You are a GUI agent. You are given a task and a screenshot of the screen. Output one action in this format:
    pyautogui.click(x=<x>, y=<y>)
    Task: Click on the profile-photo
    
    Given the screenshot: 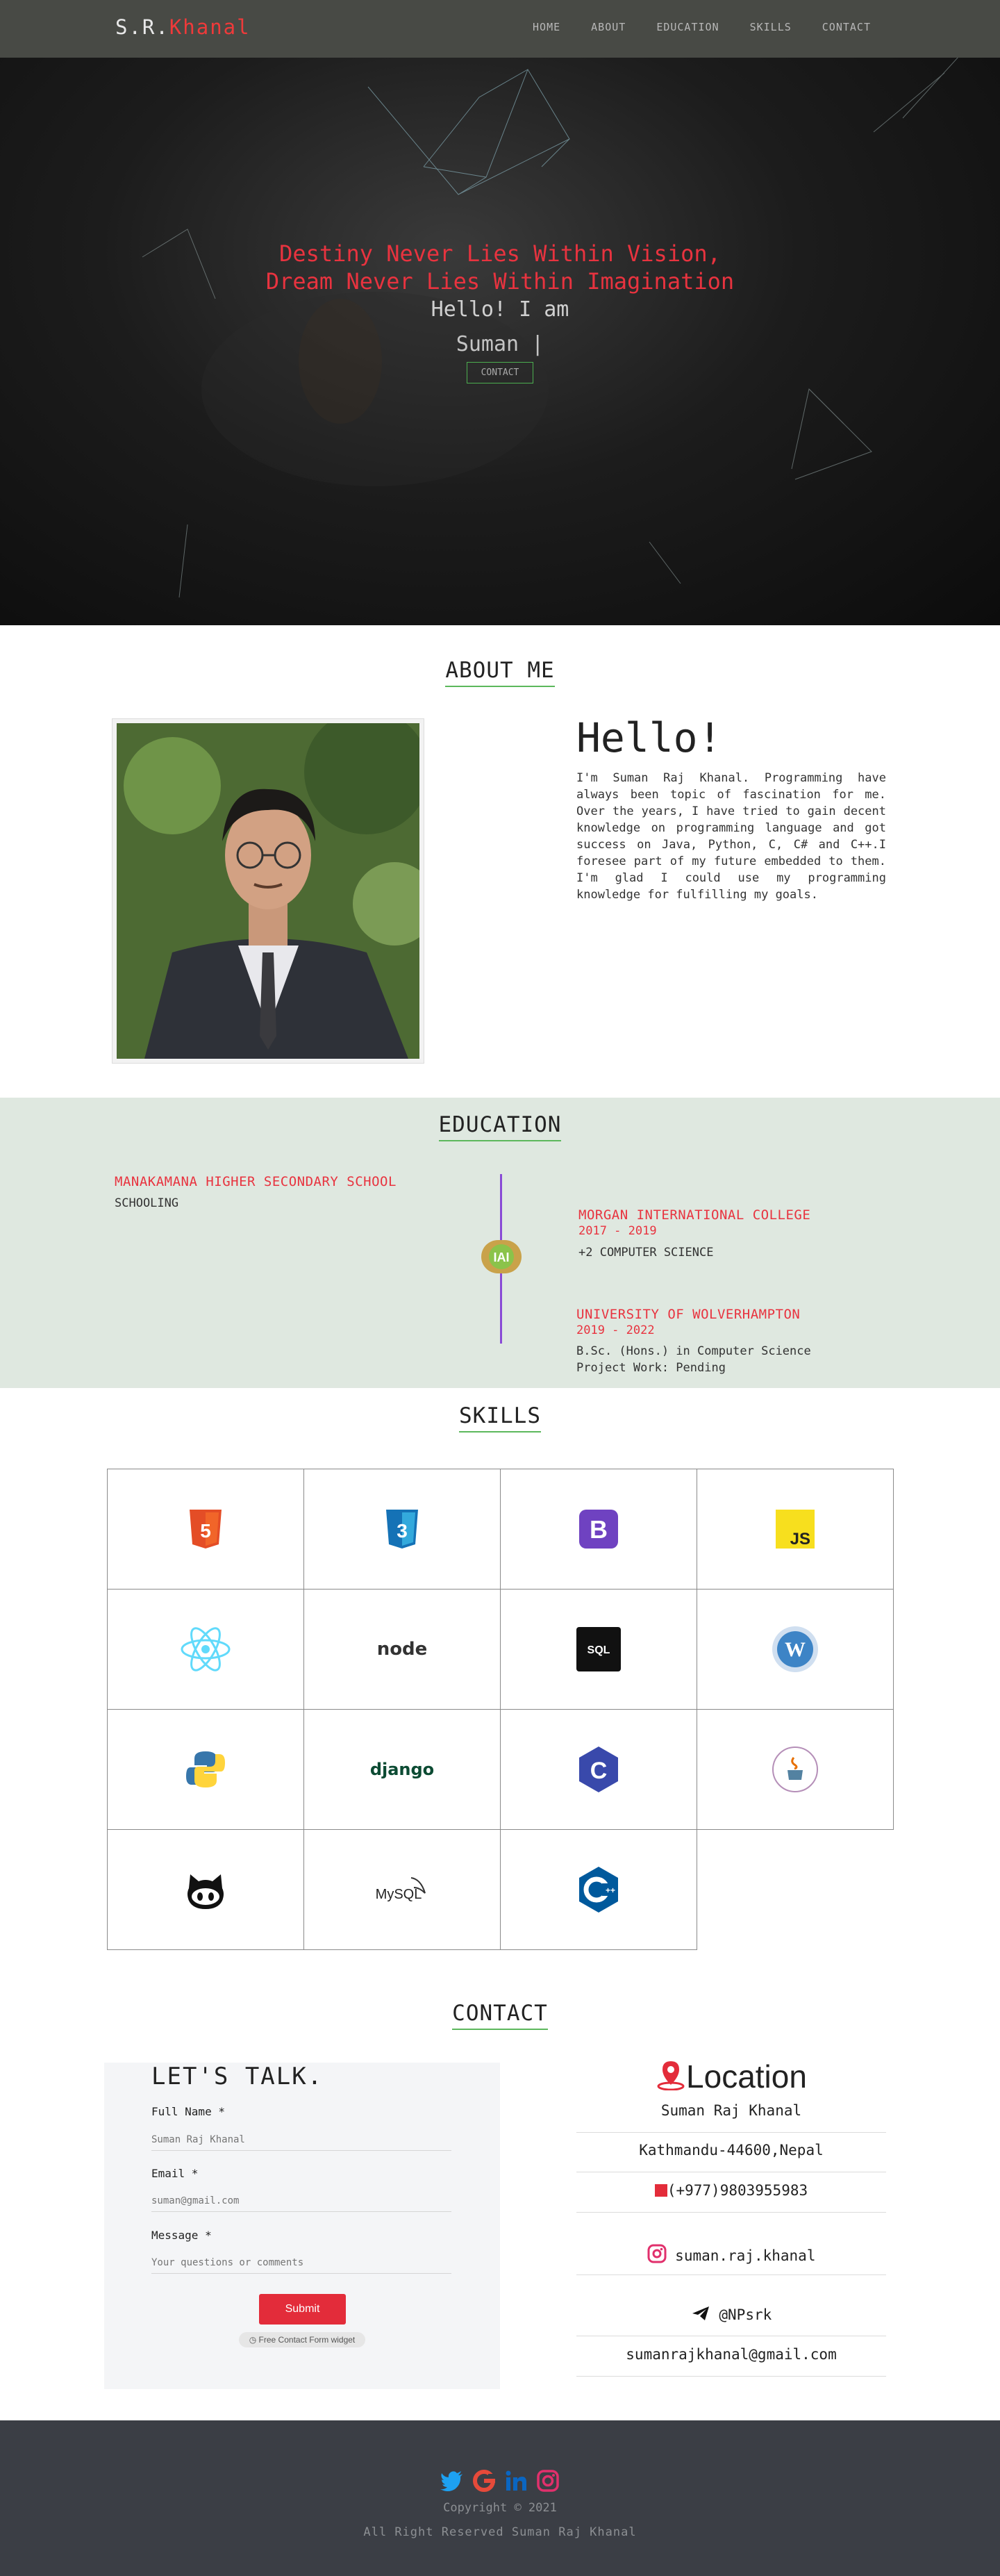 What is the action you would take?
    pyautogui.click(x=268, y=891)
    